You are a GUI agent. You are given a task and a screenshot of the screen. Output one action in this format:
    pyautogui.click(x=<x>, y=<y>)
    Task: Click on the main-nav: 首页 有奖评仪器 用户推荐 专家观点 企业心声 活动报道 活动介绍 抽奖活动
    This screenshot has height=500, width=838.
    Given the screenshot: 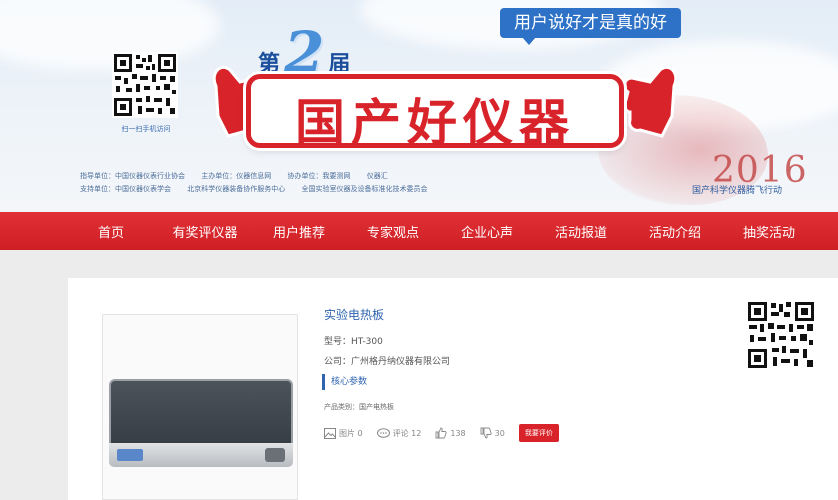 What is the action you would take?
    pyautogui.click(x=419, y=231)
    